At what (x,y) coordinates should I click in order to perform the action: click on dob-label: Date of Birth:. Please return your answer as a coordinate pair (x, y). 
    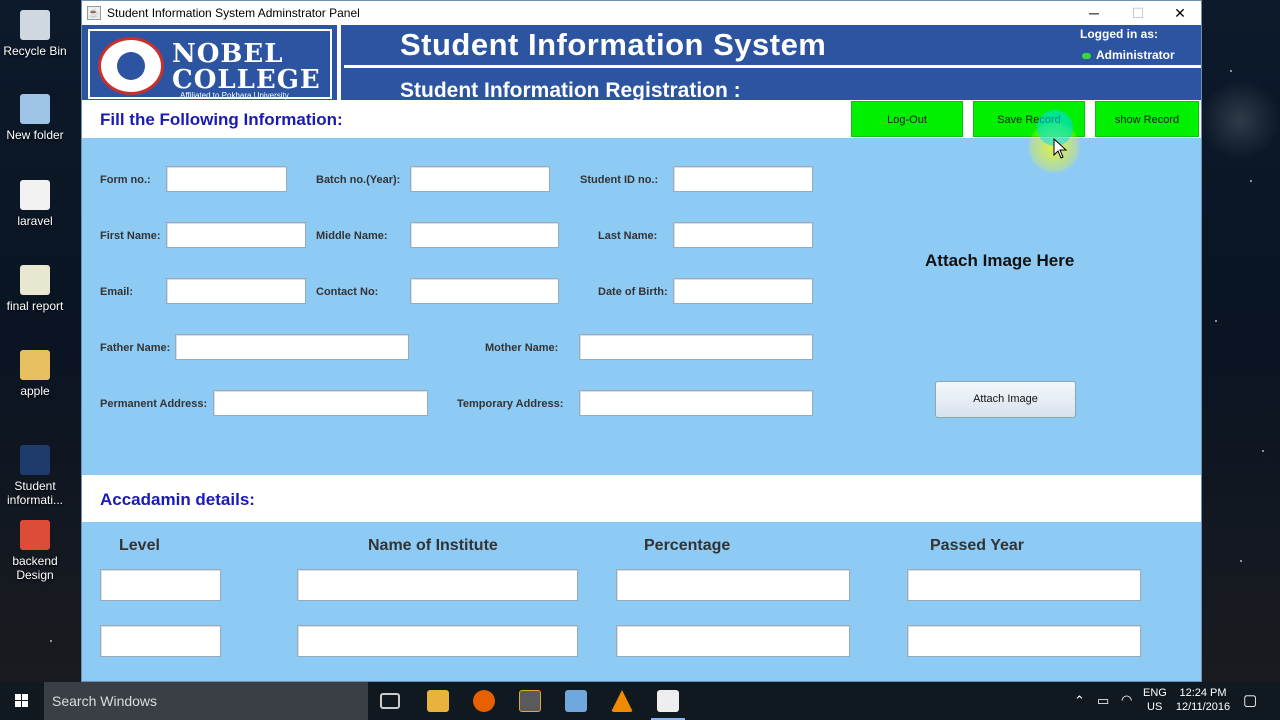
    Looking at the image, I should click on (633, 292).